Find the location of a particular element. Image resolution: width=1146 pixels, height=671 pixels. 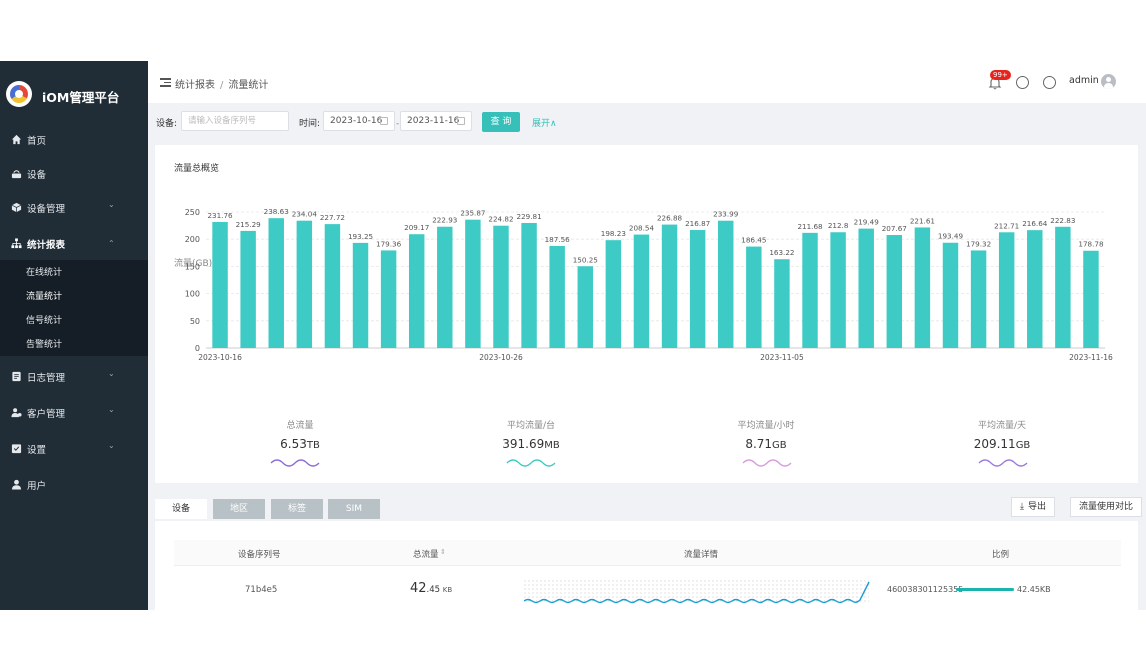

cell-device: 71b4e5 is located at coordinates (261, 590).